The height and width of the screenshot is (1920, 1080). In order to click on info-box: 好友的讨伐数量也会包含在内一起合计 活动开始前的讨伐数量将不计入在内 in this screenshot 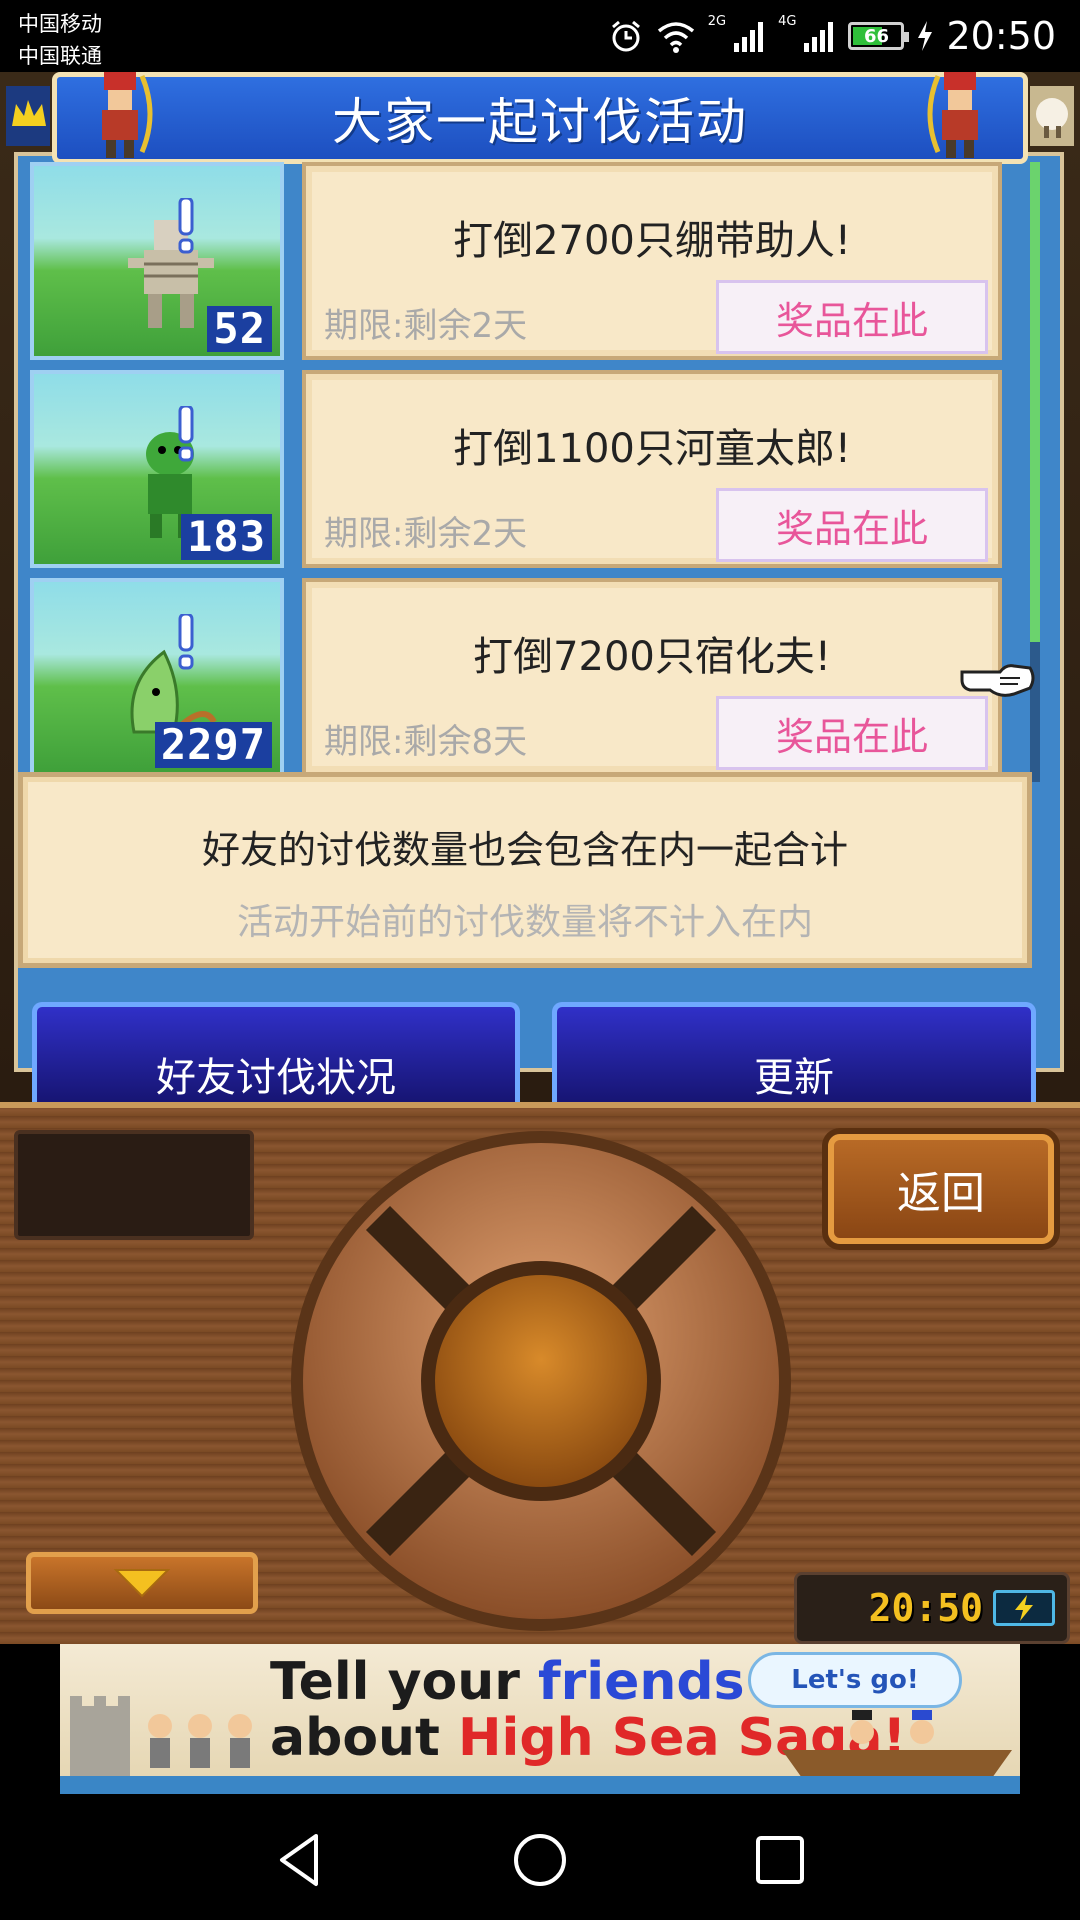, I will do `click(525, 870)`.